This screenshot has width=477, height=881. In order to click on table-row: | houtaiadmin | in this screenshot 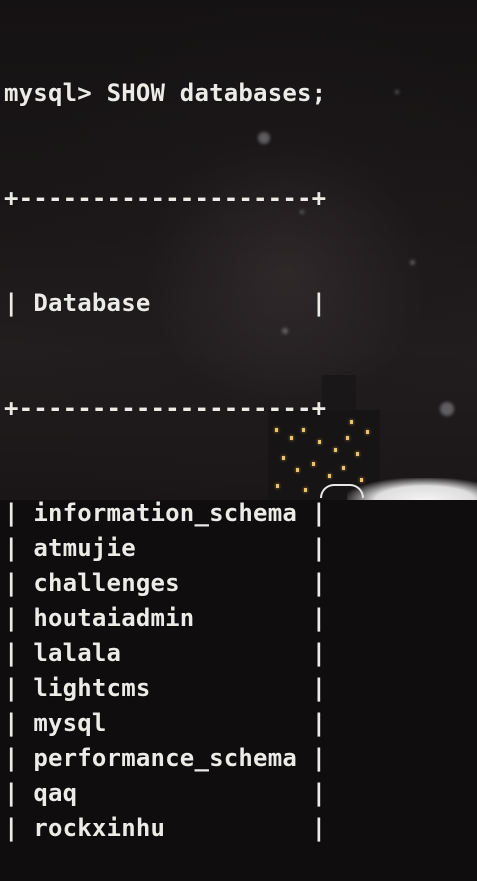, I will do `click(165, 618)`.